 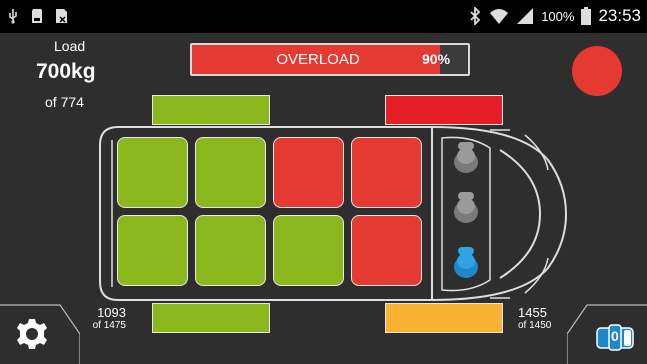 What do you see at coordinates (111, 312) in the screenshot?
I see `left-axle-weight-value: 1093` at bounding box center [111, 312].